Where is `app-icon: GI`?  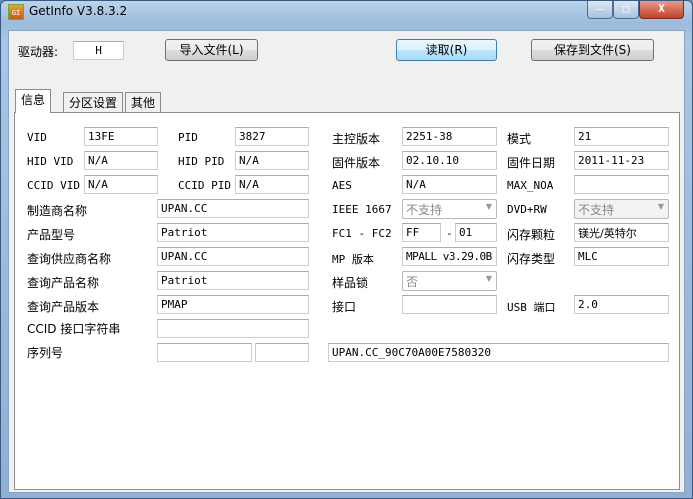 app-icon: GI is located at coordinates (16, 12).